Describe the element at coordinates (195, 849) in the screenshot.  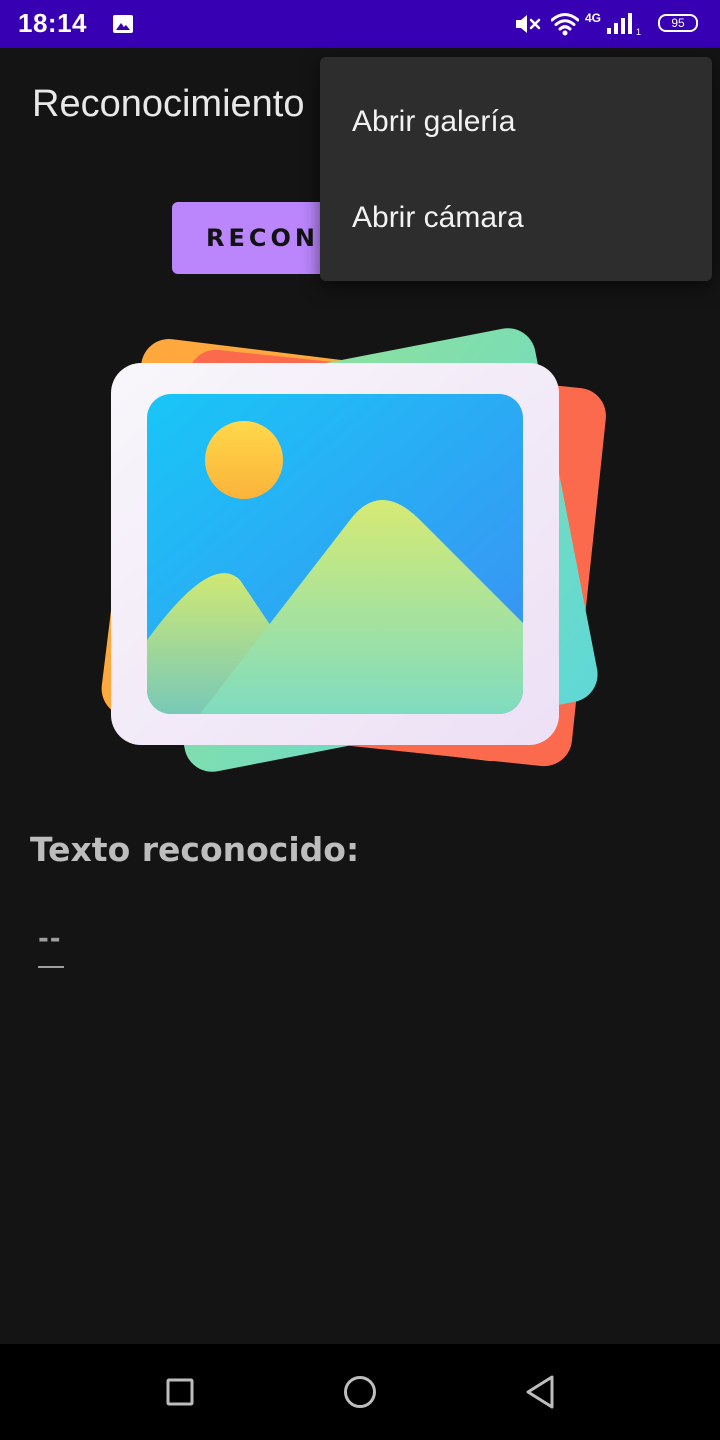
I see `recognized-text-label: Texto reconocido:` at that location.